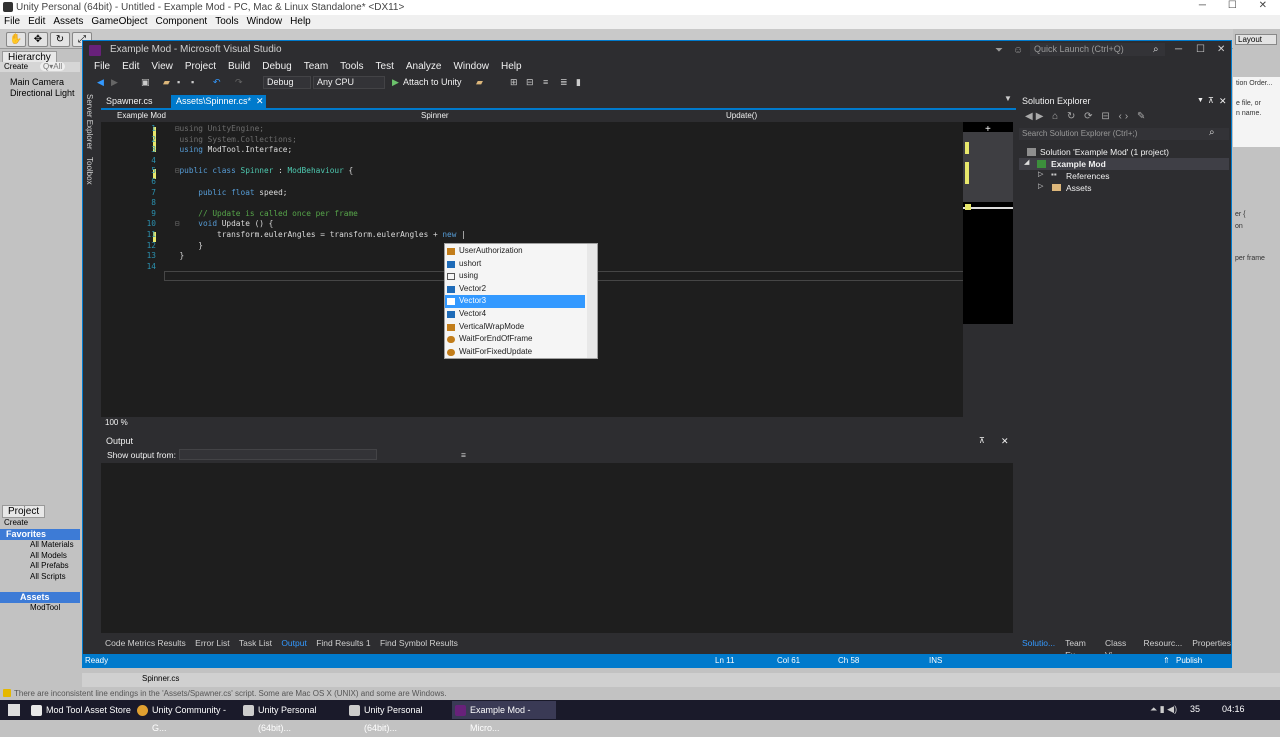  Describe the element at coordinates (119, 22) in the screenshot. I see `unity-menu-gameobject: GameObject` at that location.